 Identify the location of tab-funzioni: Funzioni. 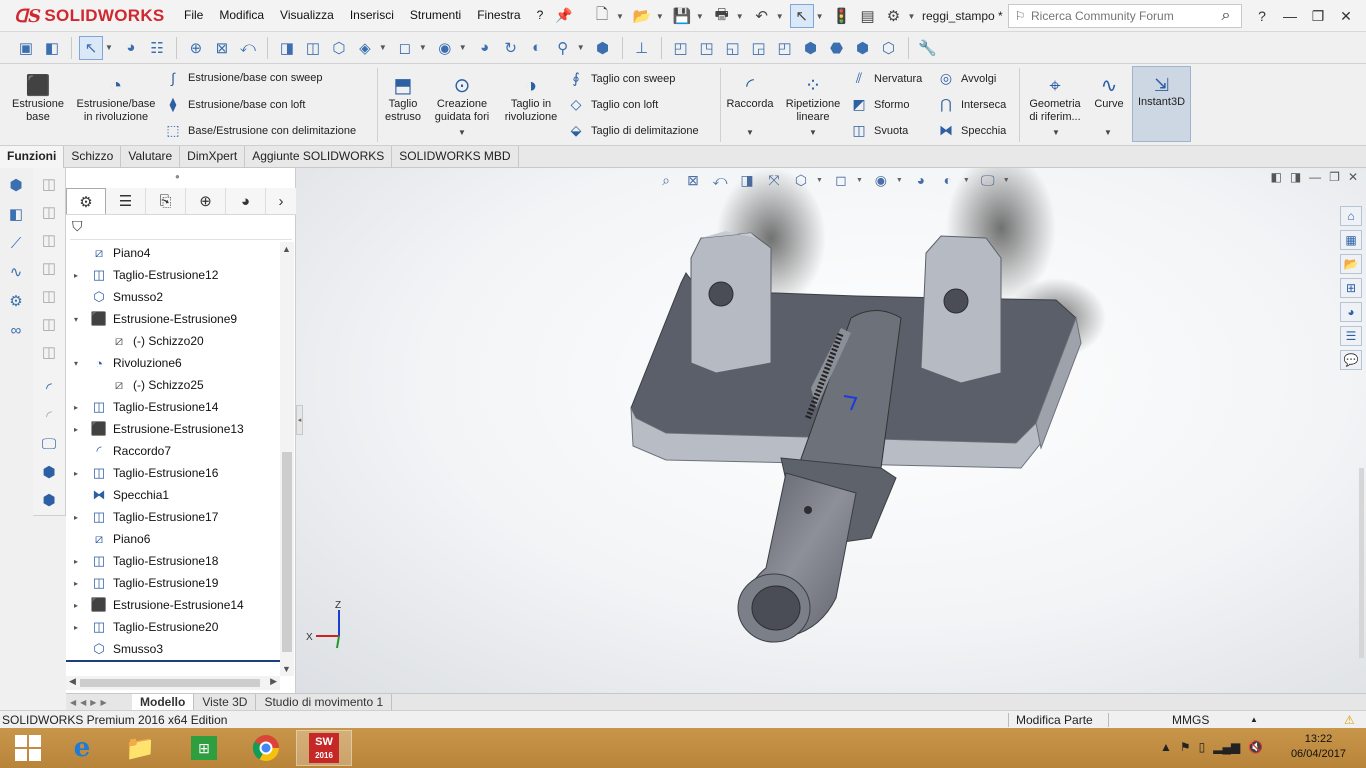
(32, 157).